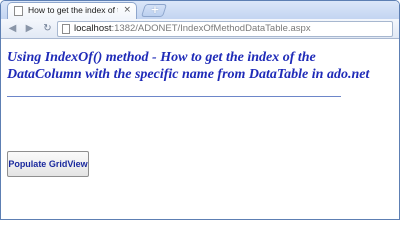  I want to click on browser-tab: How to get the index of t... ×, so click(72, 10).